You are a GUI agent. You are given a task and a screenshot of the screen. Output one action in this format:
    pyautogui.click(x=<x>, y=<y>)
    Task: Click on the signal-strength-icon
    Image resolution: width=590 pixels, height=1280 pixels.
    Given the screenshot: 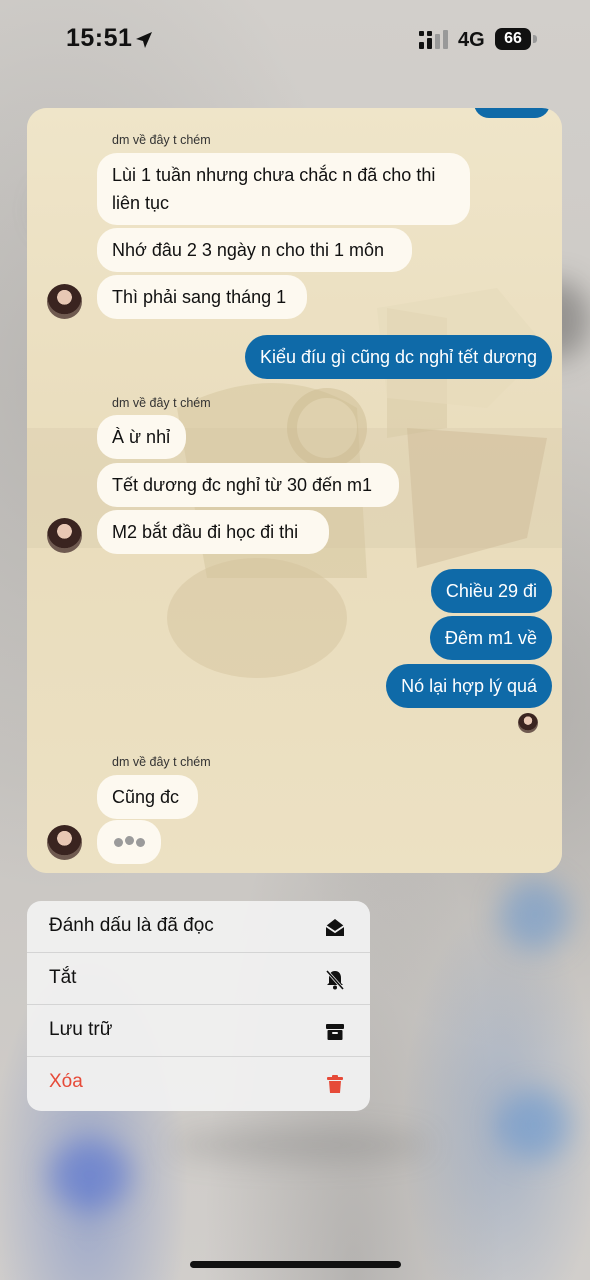 What is the action you would take?
    pyautogui.click(x=433, y=39)
    